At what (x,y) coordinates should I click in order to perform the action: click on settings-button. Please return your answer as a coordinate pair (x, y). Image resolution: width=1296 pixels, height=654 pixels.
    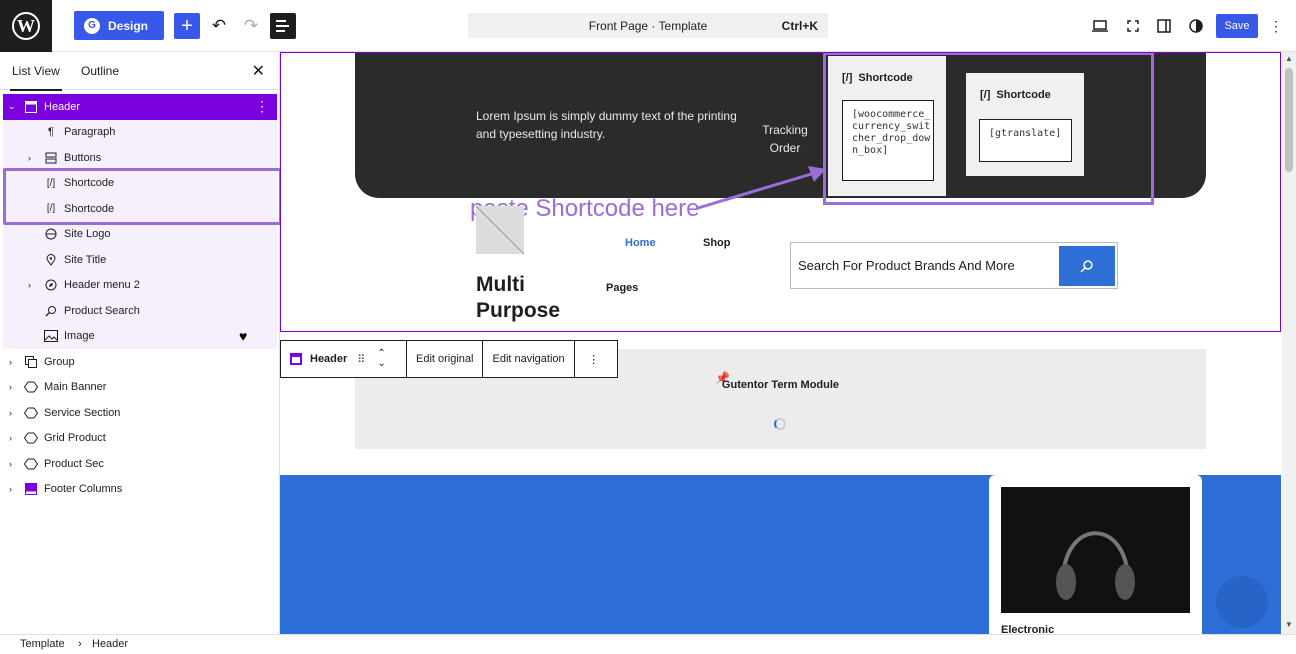
    Looking at the image, I should click on (1164, 26).